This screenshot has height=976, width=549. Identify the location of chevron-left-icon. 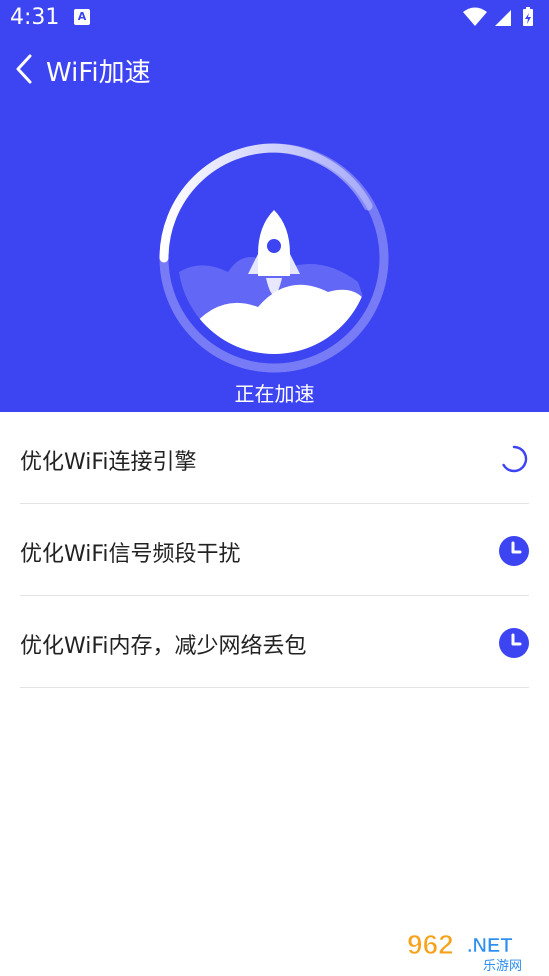
(24, 69).